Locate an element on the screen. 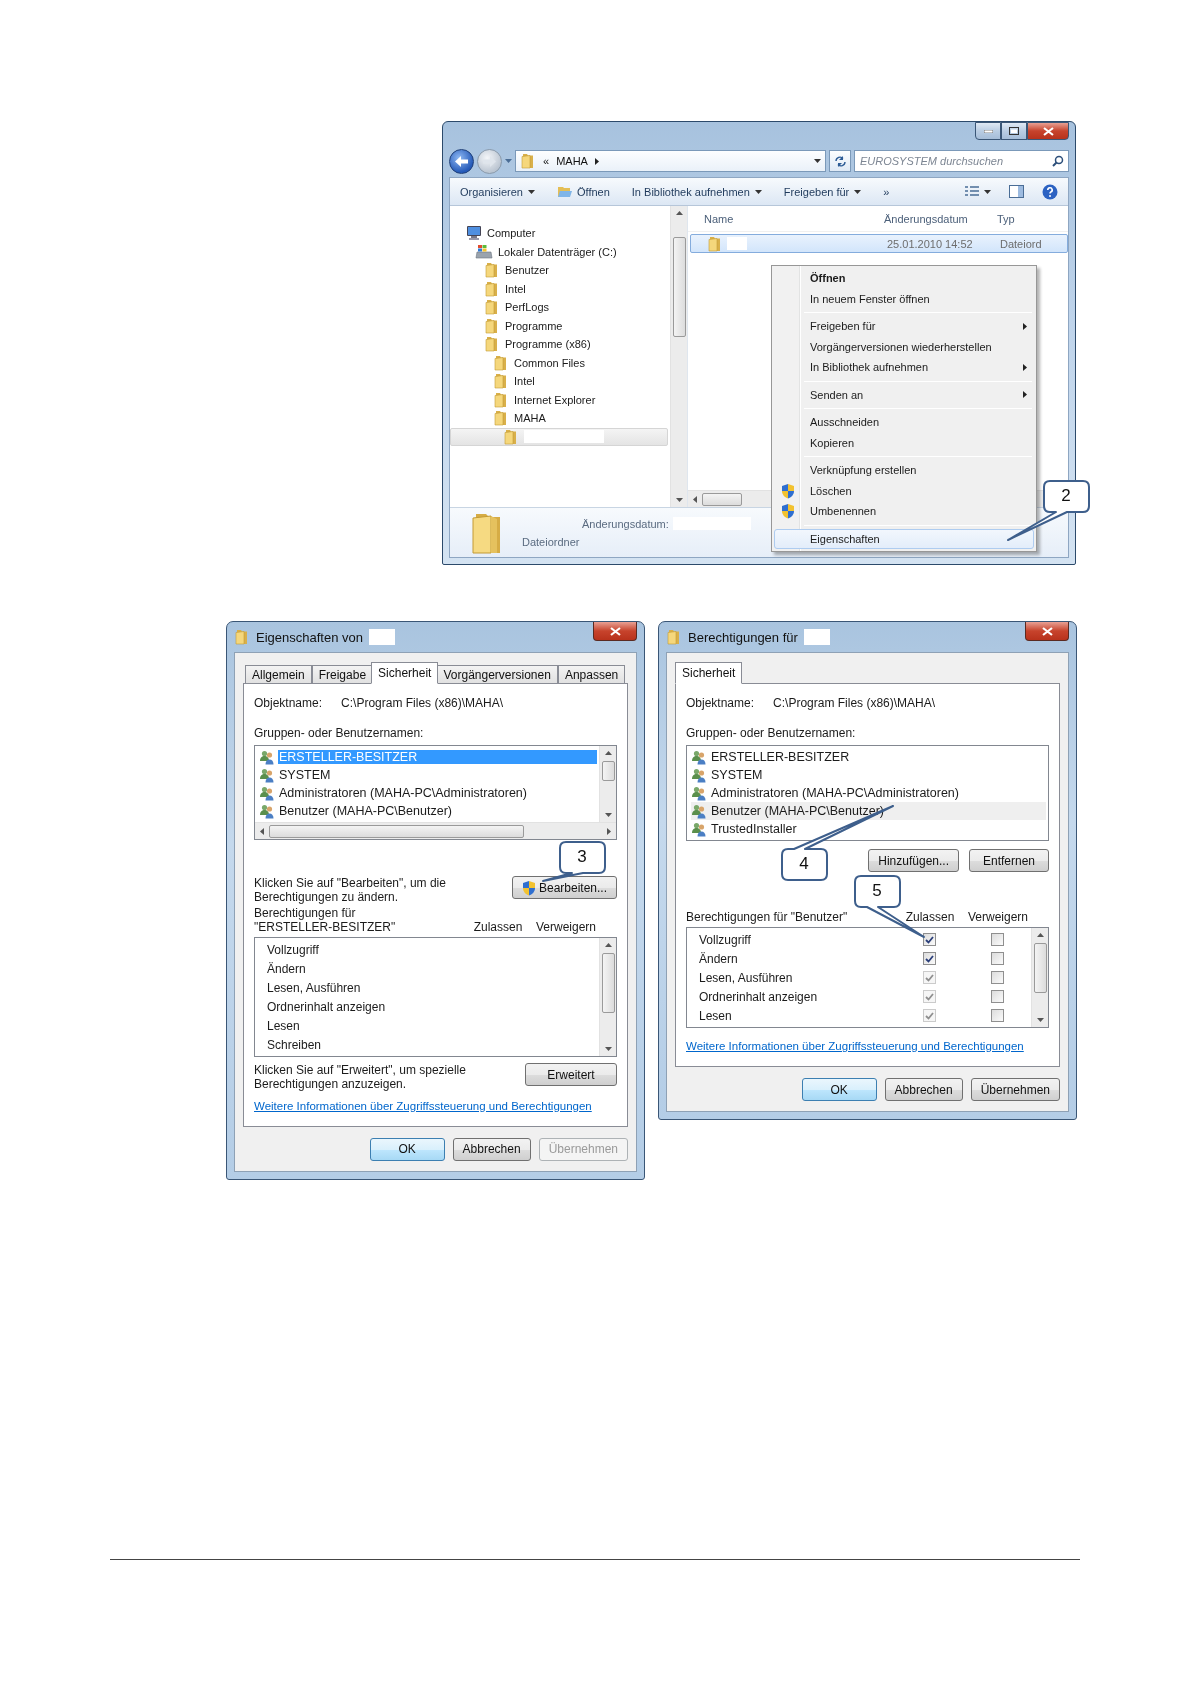 The height and width of the screenshot is (1684, 1191). breadcrumb: MAHA is located at coordinates (572, 161).